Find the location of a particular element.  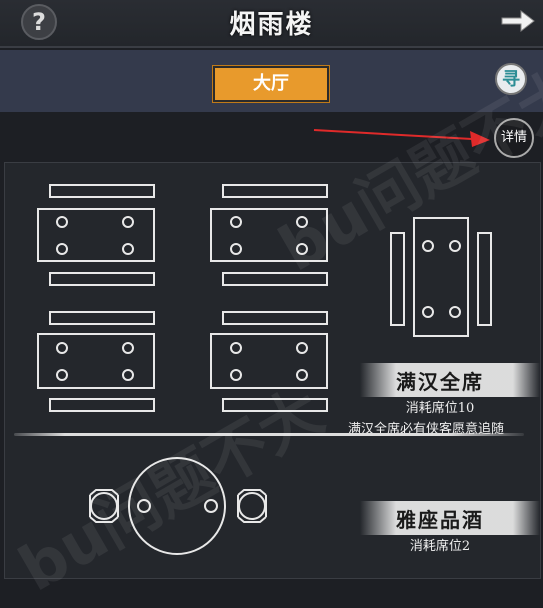

wine-seat-title: 雅座品酒 is located at coordinates (440, 520).